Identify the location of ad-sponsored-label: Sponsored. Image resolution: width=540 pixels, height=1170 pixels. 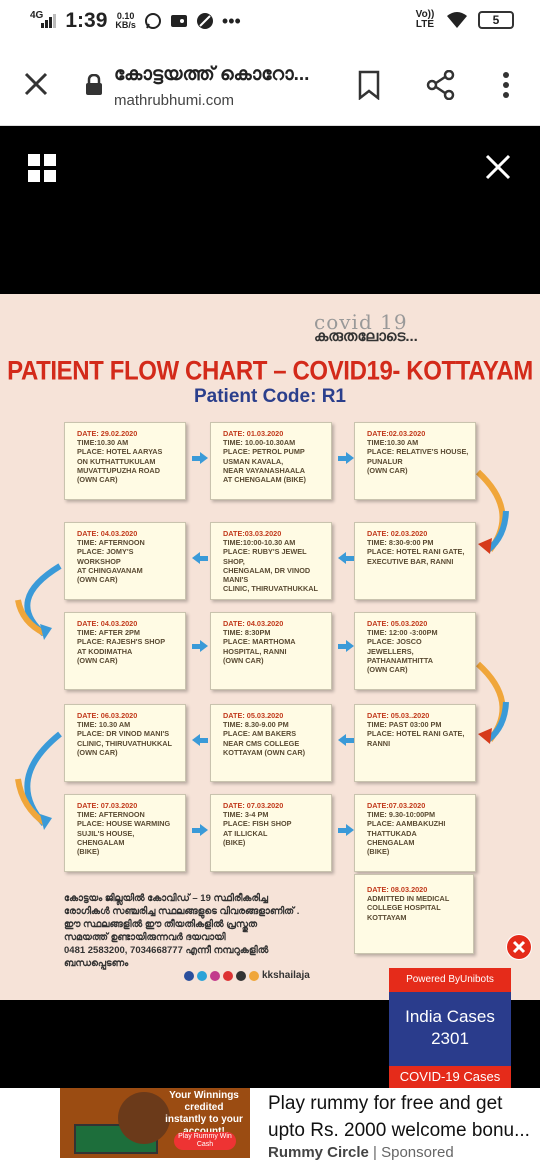
(417, 1152).